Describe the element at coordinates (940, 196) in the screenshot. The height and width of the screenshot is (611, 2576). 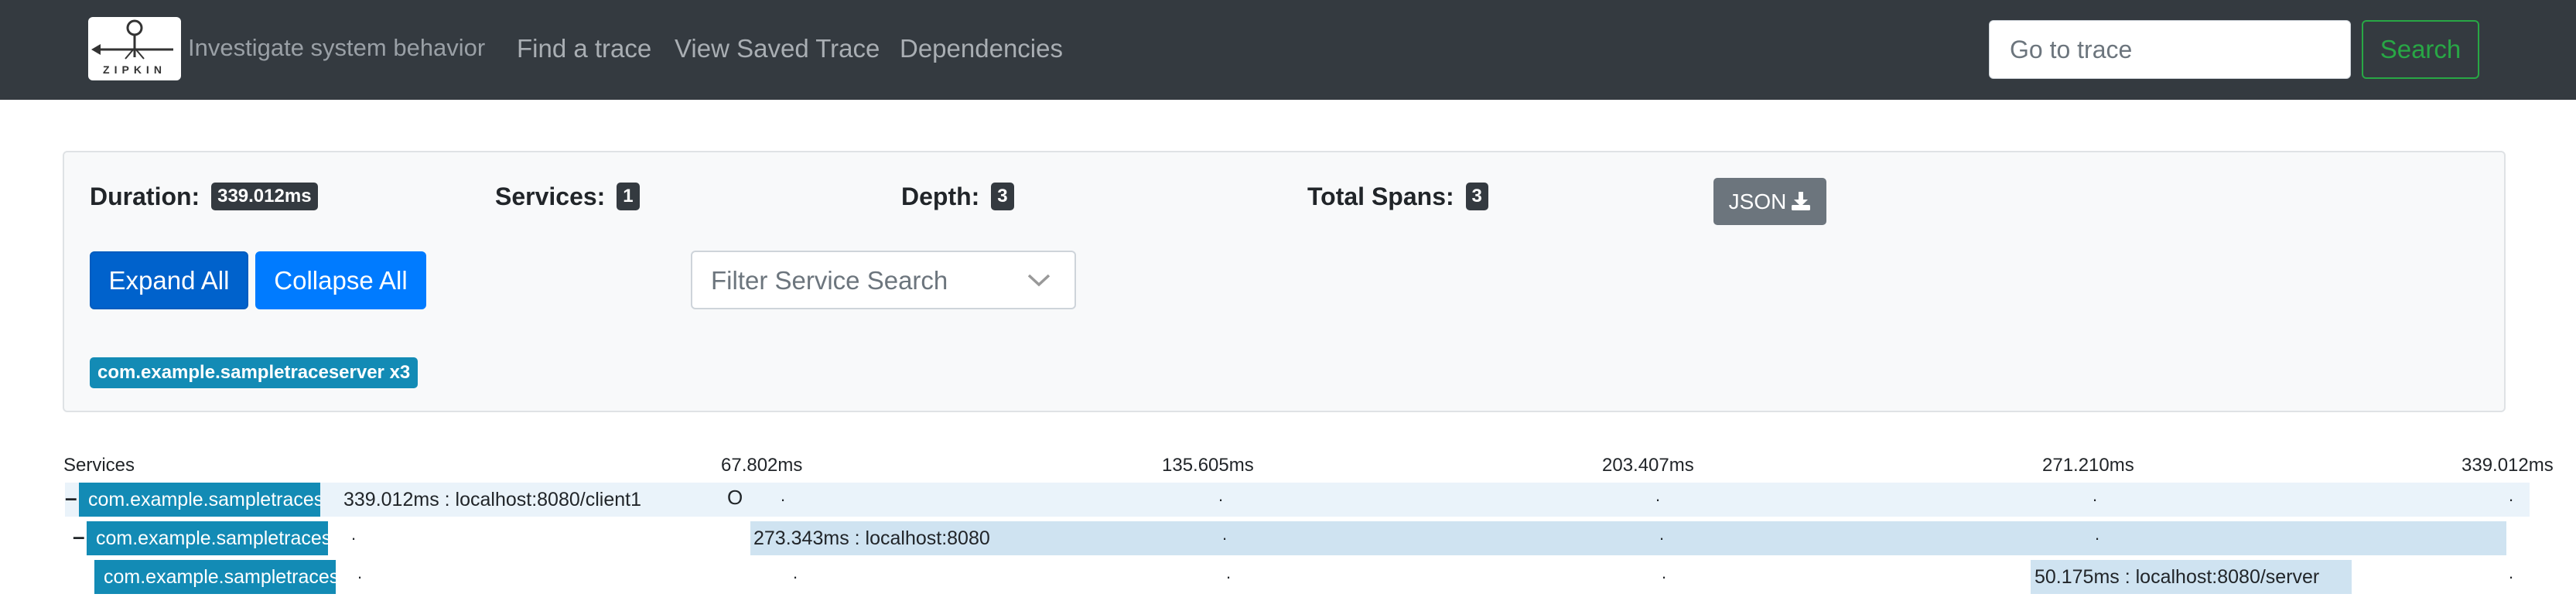
I see `depth-label: Depth:` at that location.